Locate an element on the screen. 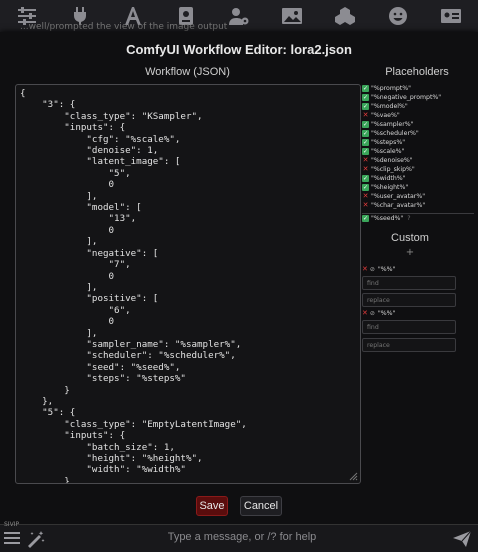 Image resolution: width=478 pixels, height=552 pixels. custom-label: Custom is located at coordinates (410, 238).